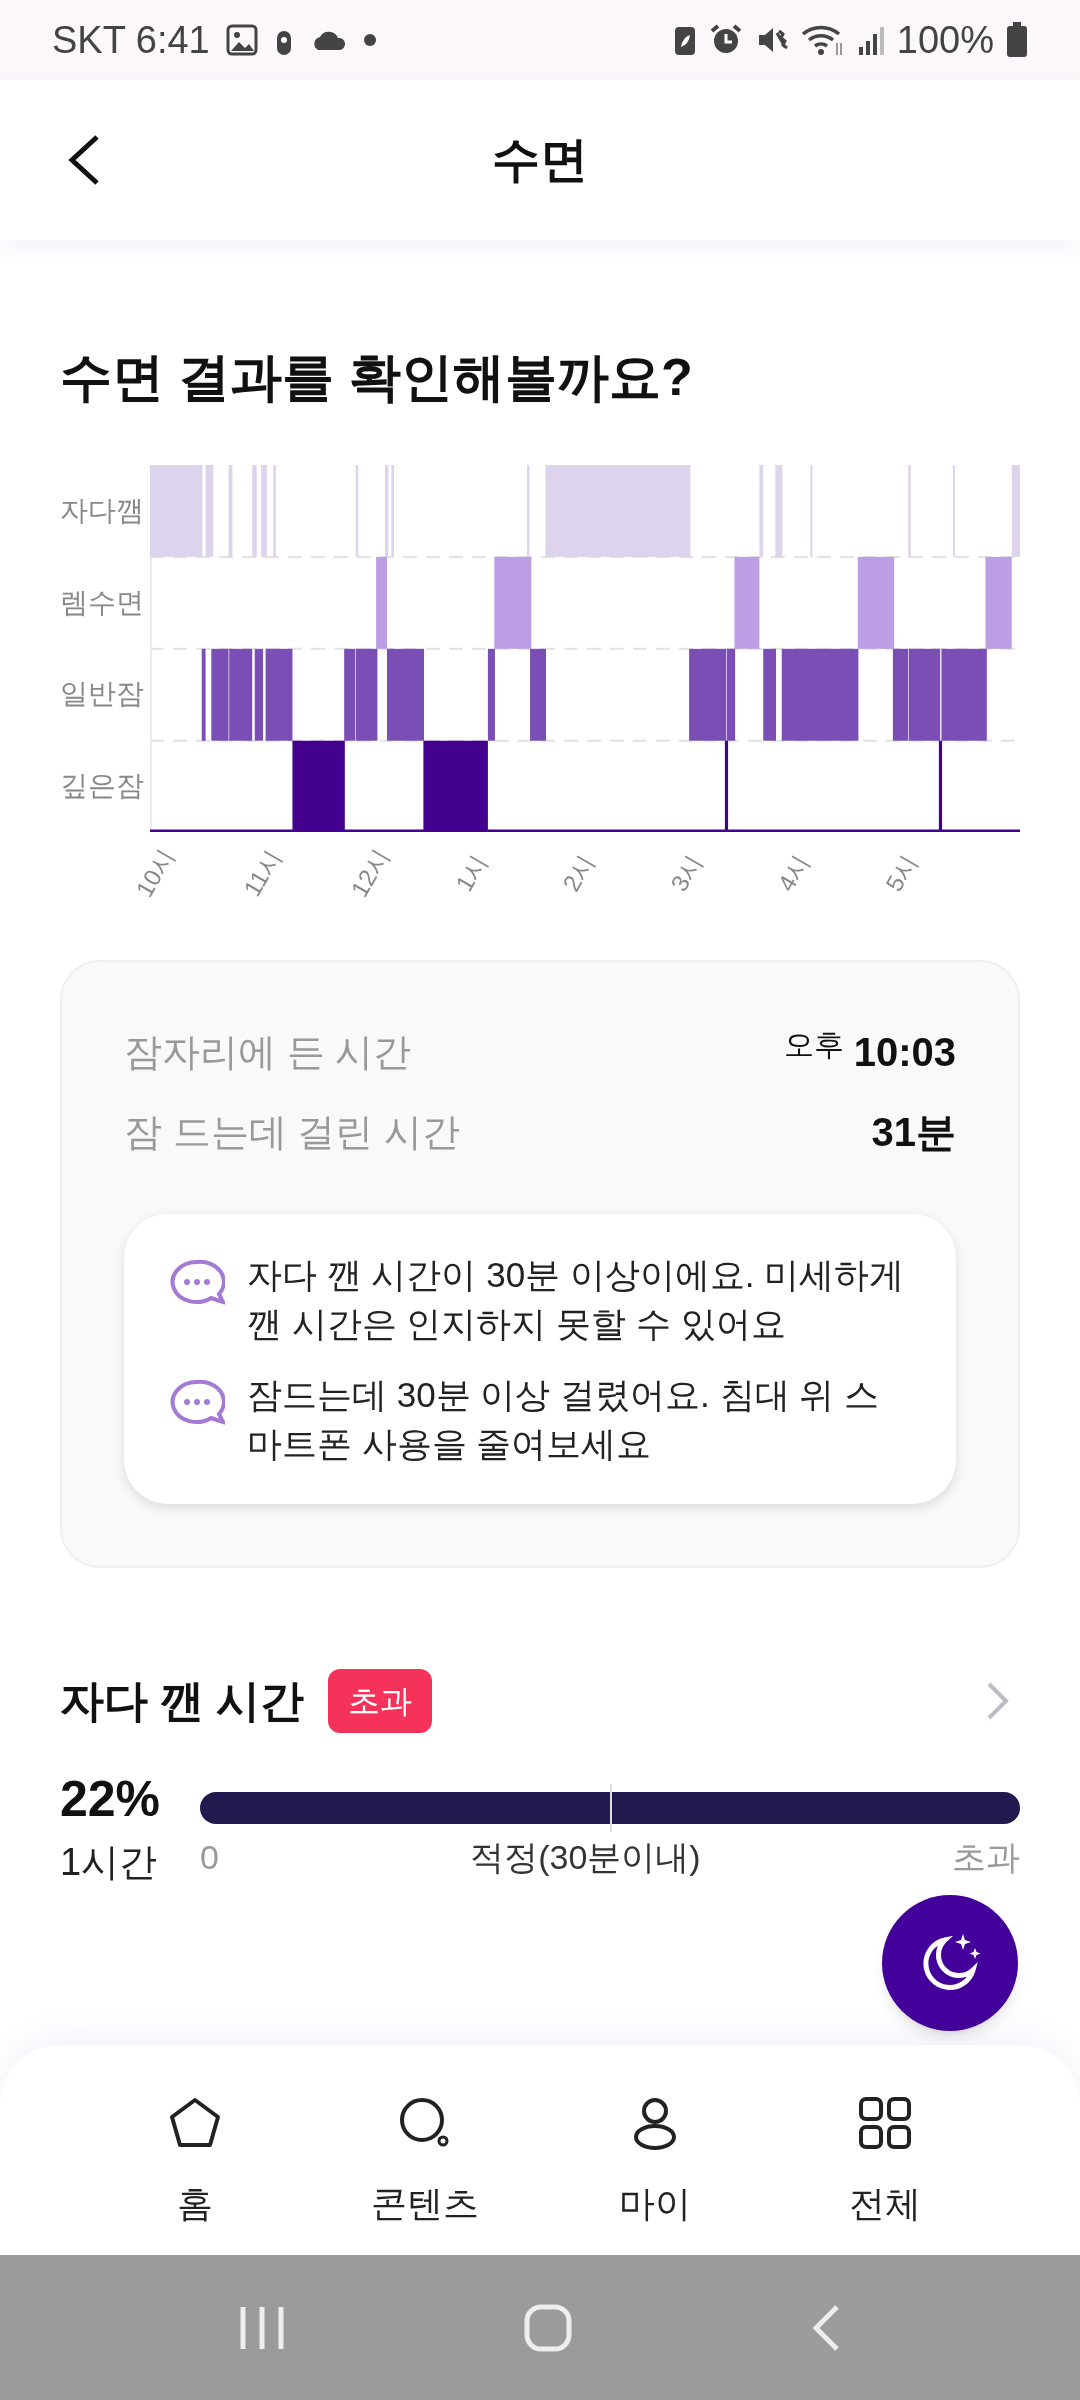  I want to click on scale-mid-label: 적정(30분이내), so click(585, 1857).